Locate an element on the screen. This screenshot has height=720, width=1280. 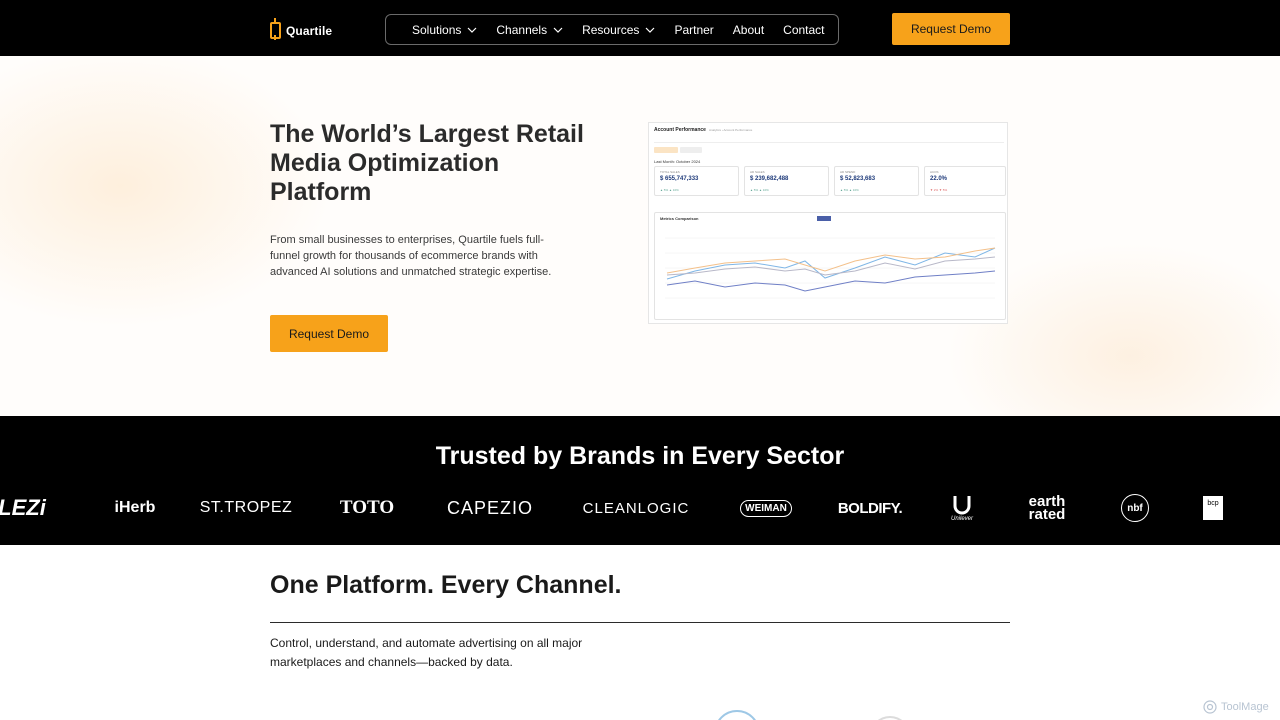
unilever-u-icon is located at coordinates (962, 505).